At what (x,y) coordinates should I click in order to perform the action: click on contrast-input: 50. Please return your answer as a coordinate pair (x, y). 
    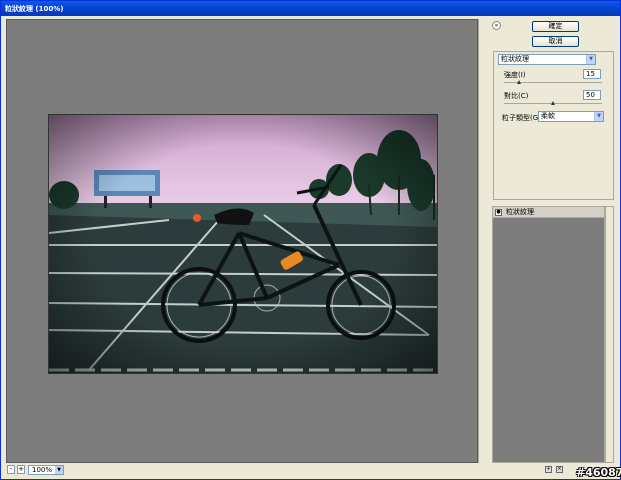
    Looking at the image, I should click on (592, 95).